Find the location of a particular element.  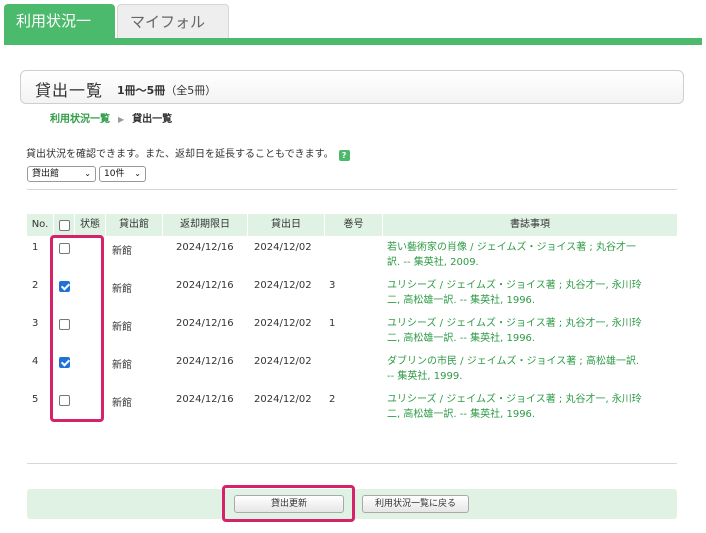

count-total: （全5冊） is located at coordinates (191, 90).